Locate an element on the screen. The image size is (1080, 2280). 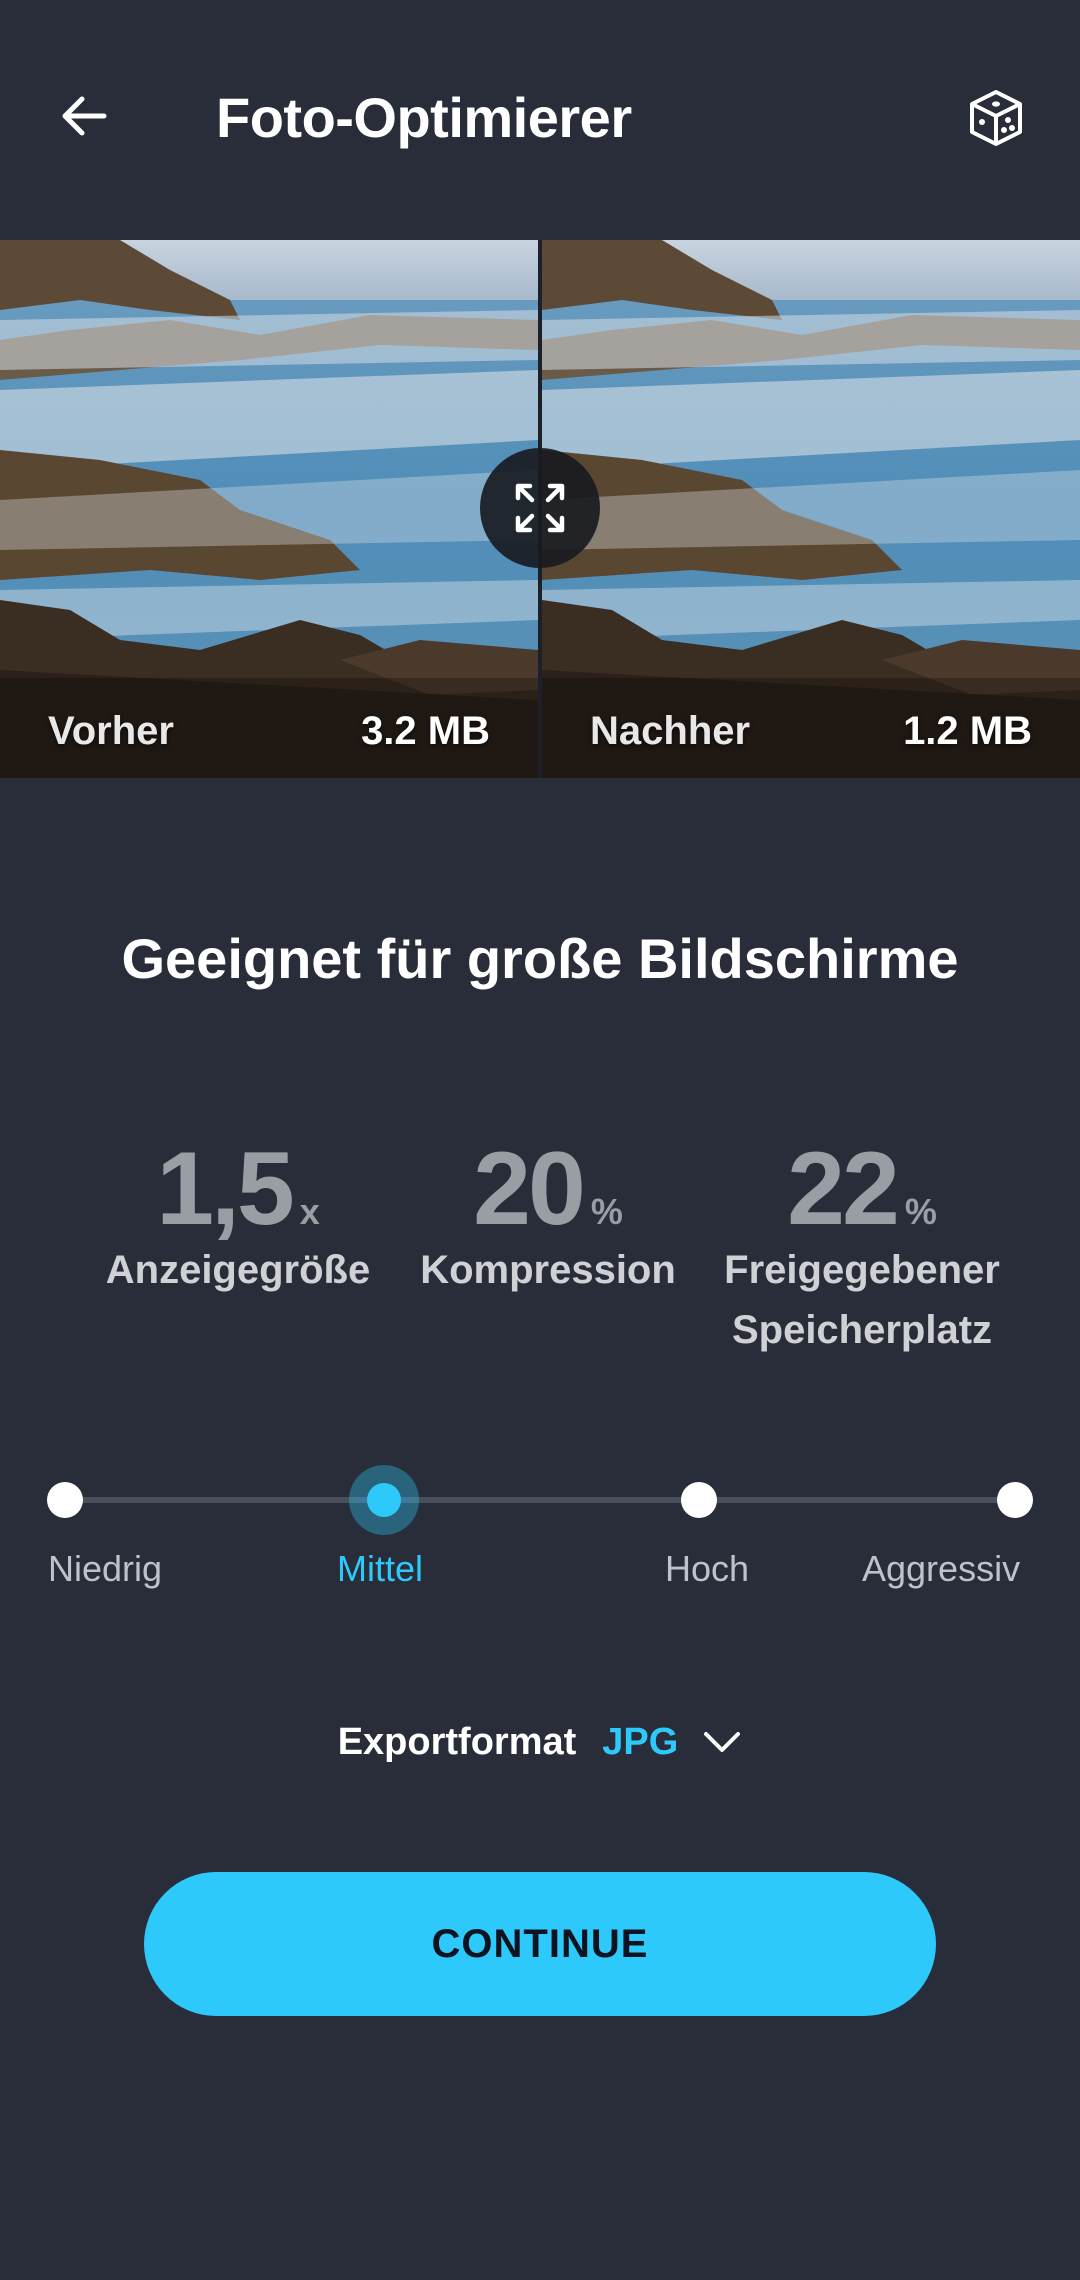
stat-value: 1,5 is located at coordinates (225, 1189).